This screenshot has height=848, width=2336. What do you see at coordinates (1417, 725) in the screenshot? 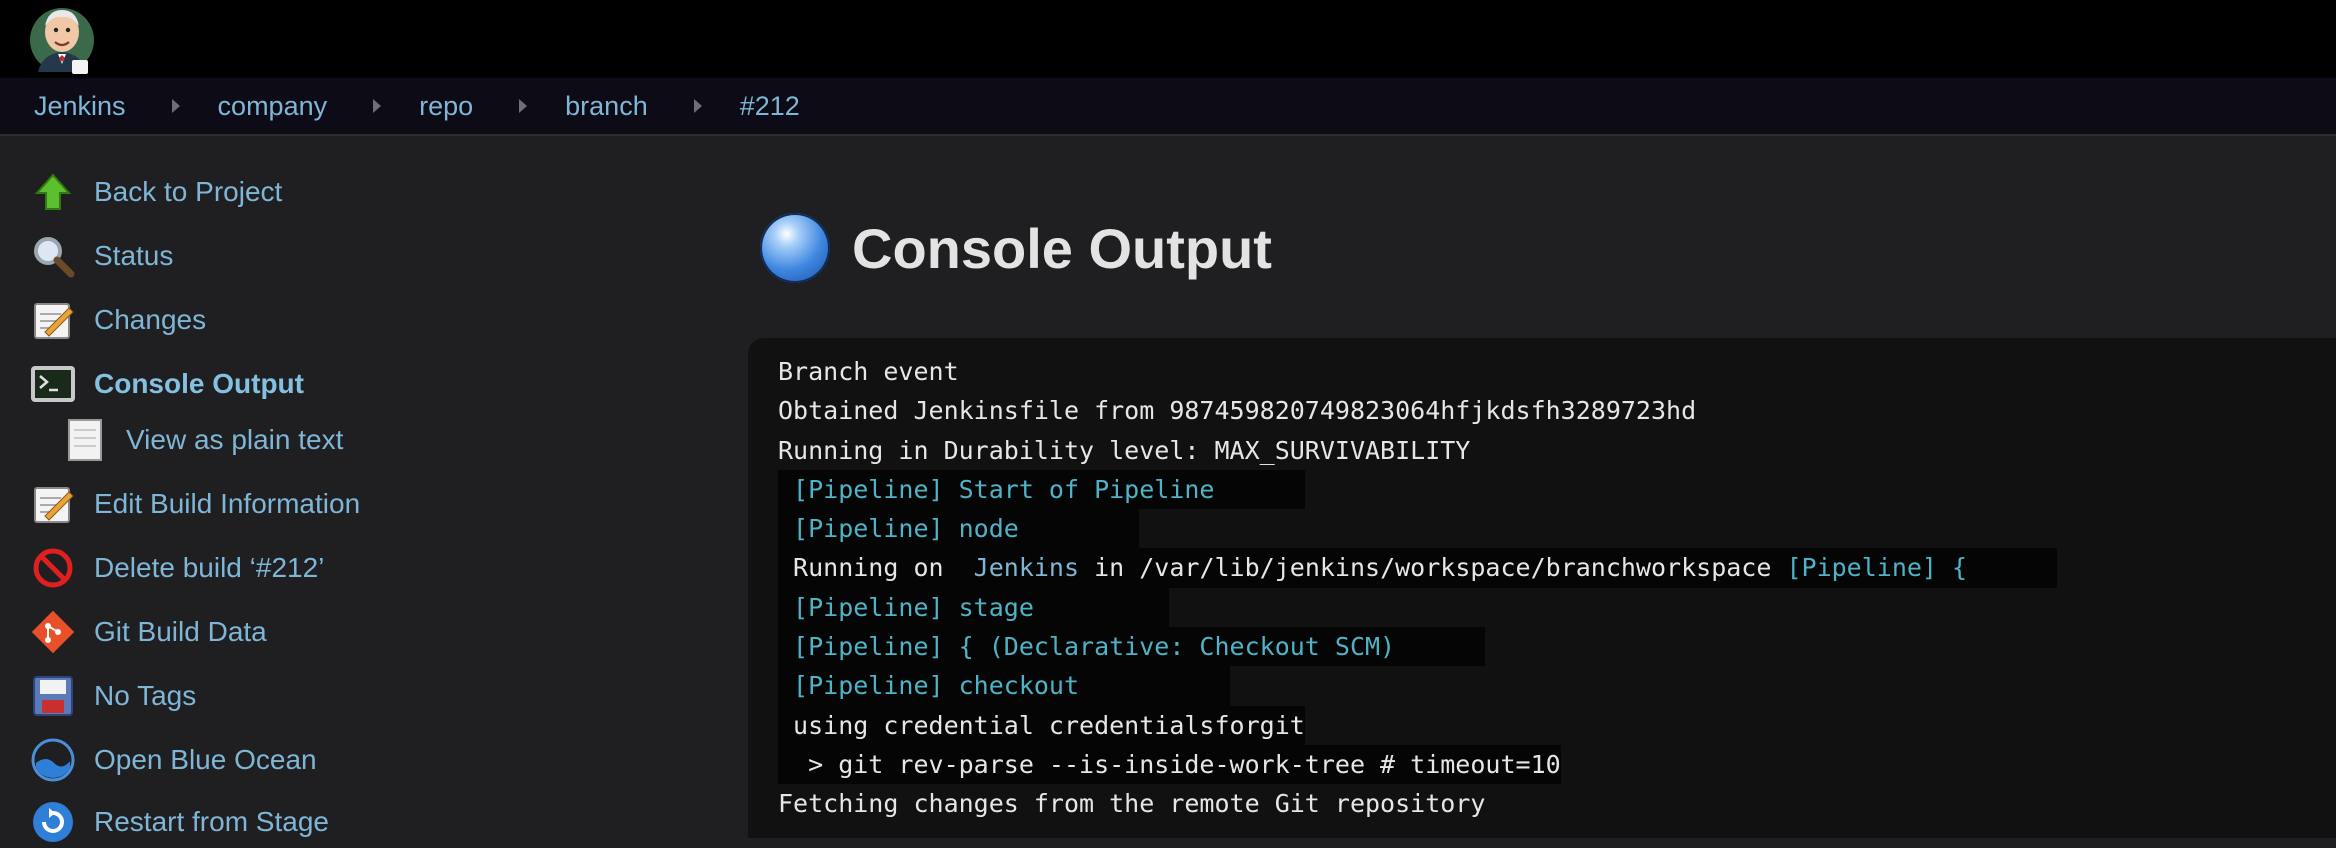
I see `console-line: using credential credentialsforgit` at bounding box center [1417, 725].